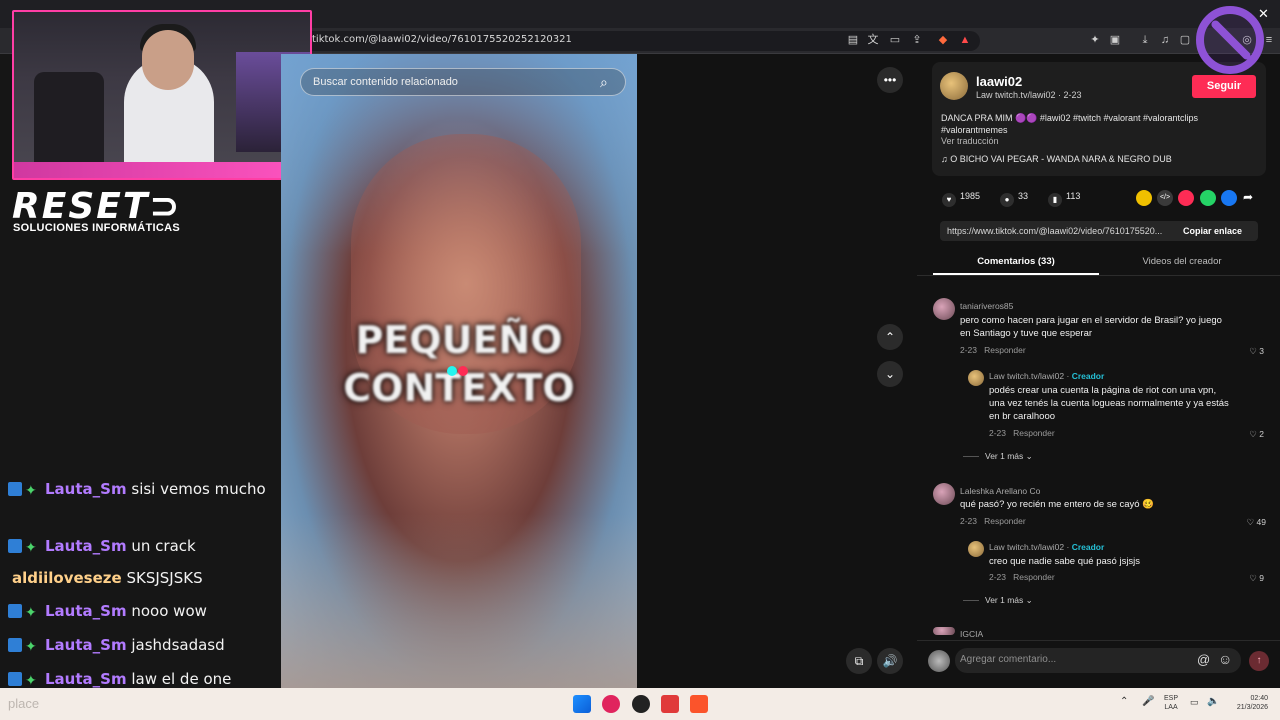 The width and height of the screenshot is (1280, 720). Describe the element at coordinates (1115, 40) in the screenshot. I see `sidebar-icon: ▣` at that location.